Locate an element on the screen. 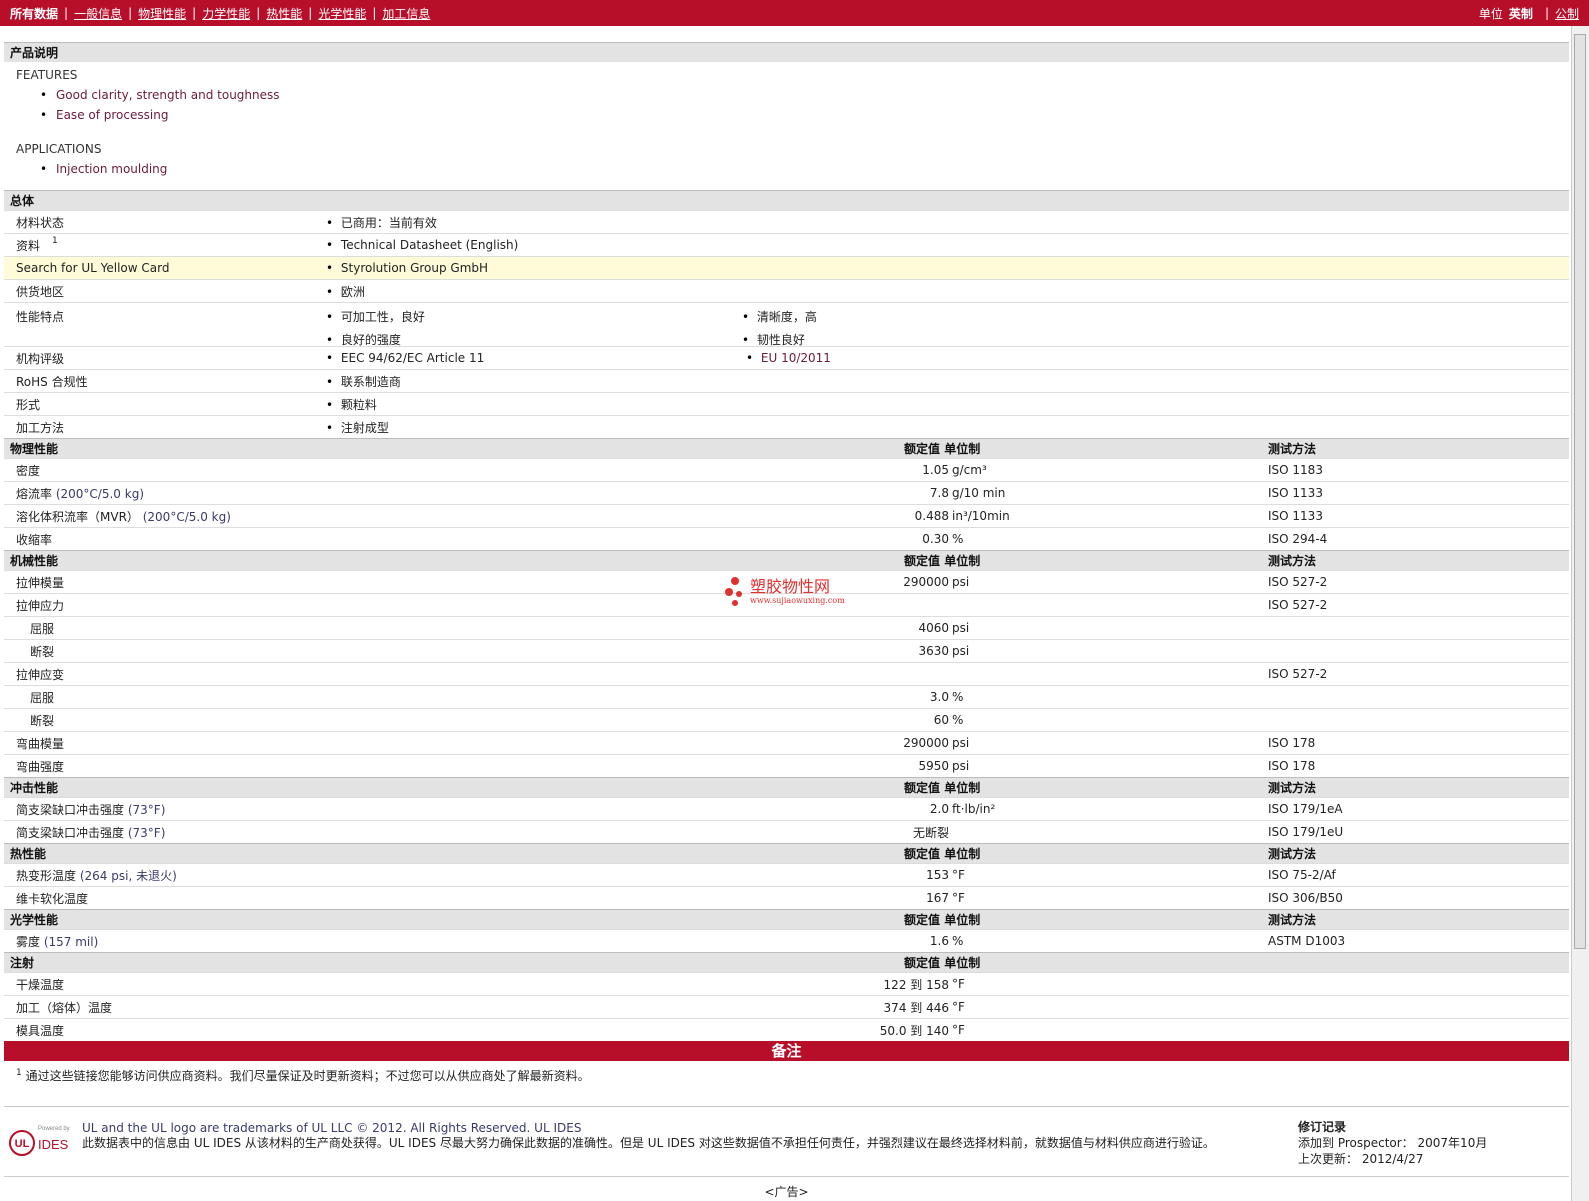 The height and width of the screenshot is (1201, 1589). property-row: 简支梁缺口冲击强度 (73°F) 无断裂 ISO 179/1eU is located at coordinates (786, 831).